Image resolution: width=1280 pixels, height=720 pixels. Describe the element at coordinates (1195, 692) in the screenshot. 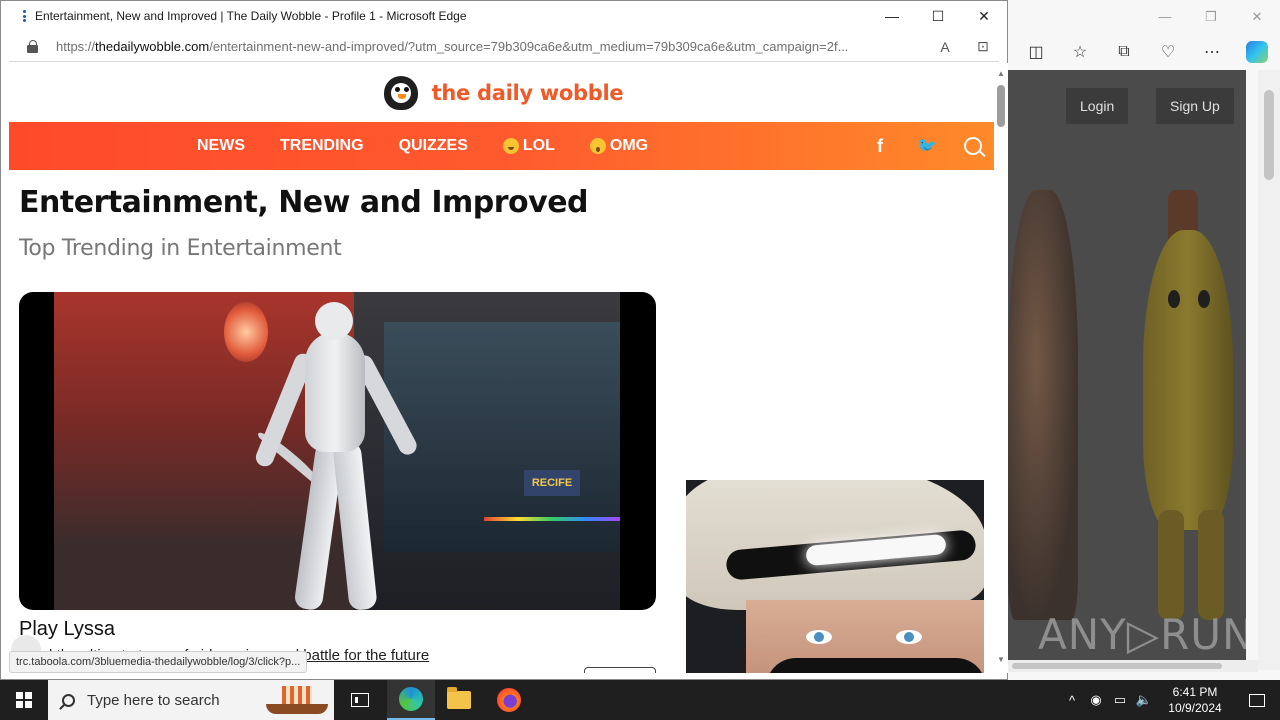

I see `clock-time: 6:41 PM` at that location.